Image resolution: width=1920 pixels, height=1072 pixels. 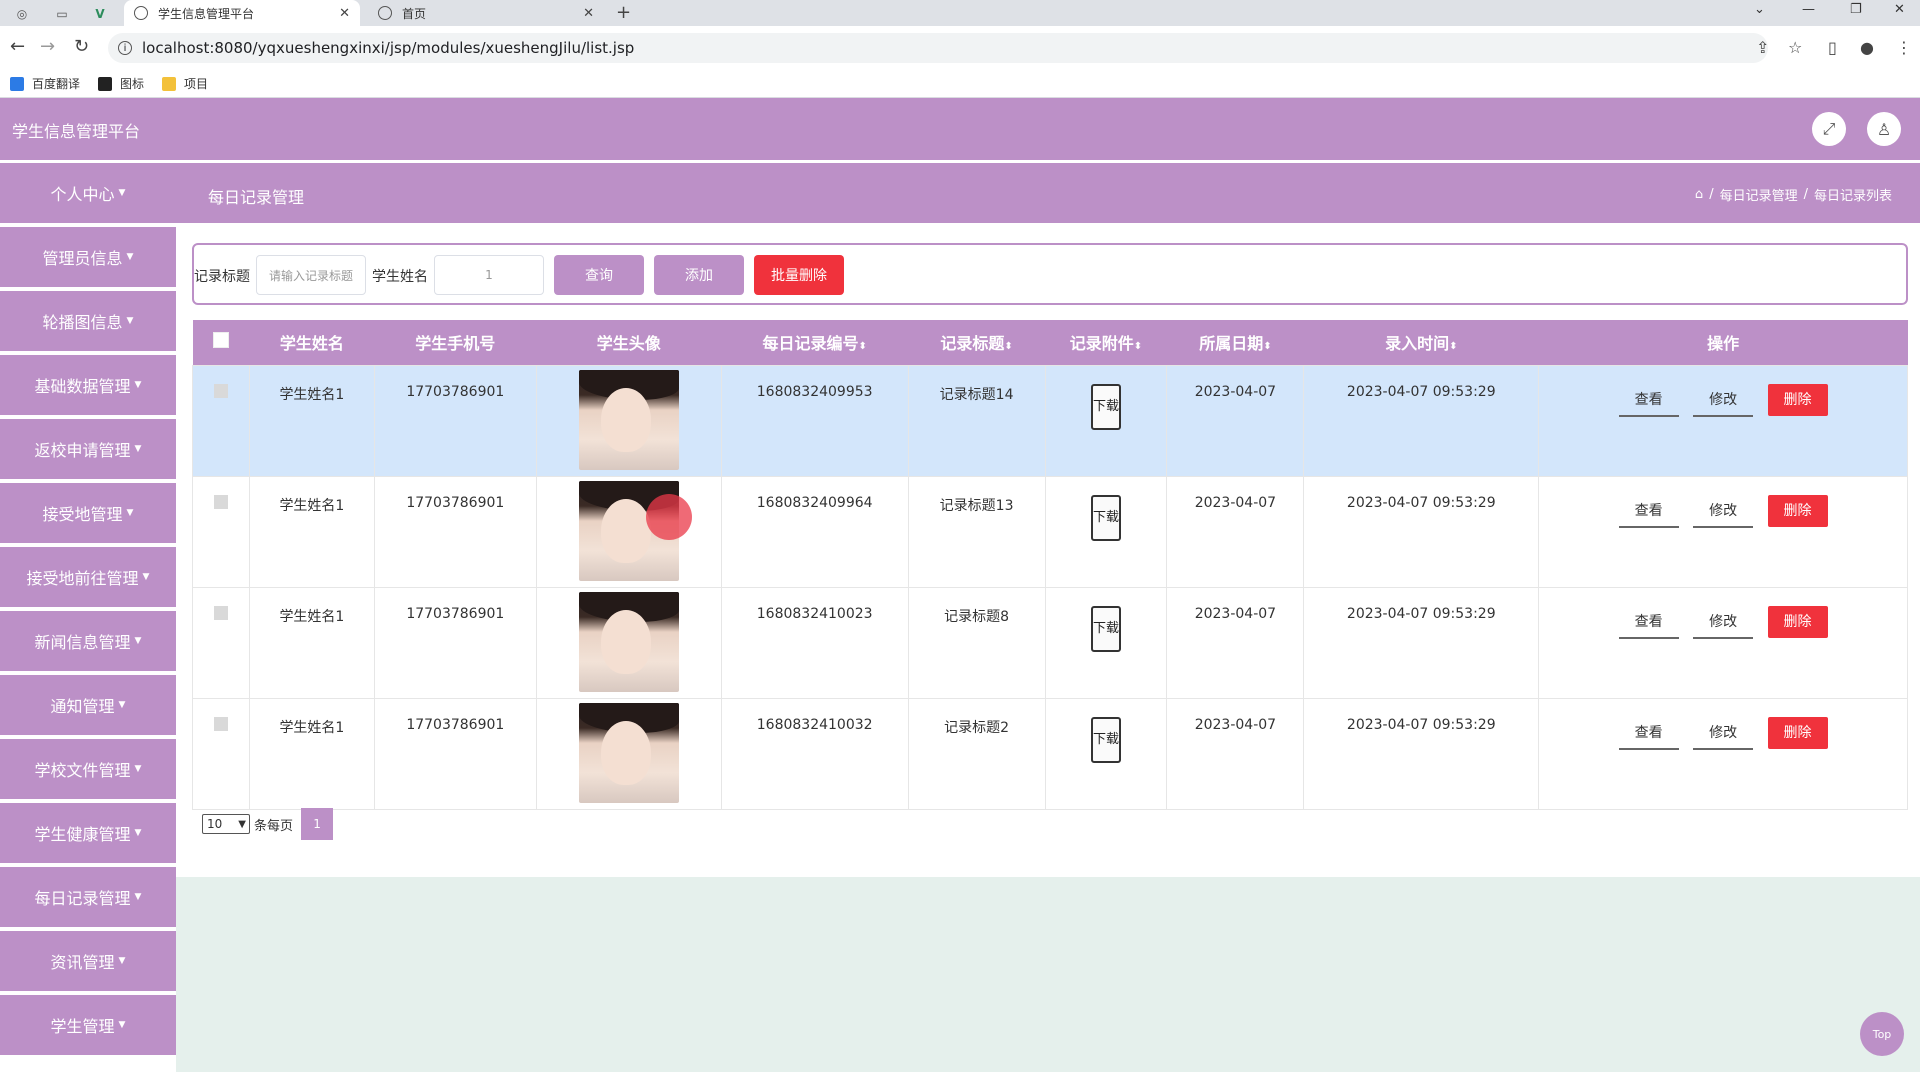 What do you see at coordinates (88, 385) in the screenshot?
I see `sidebar-item-base-data: 基础数据管理 ▼` at bounding box center [88, 385].